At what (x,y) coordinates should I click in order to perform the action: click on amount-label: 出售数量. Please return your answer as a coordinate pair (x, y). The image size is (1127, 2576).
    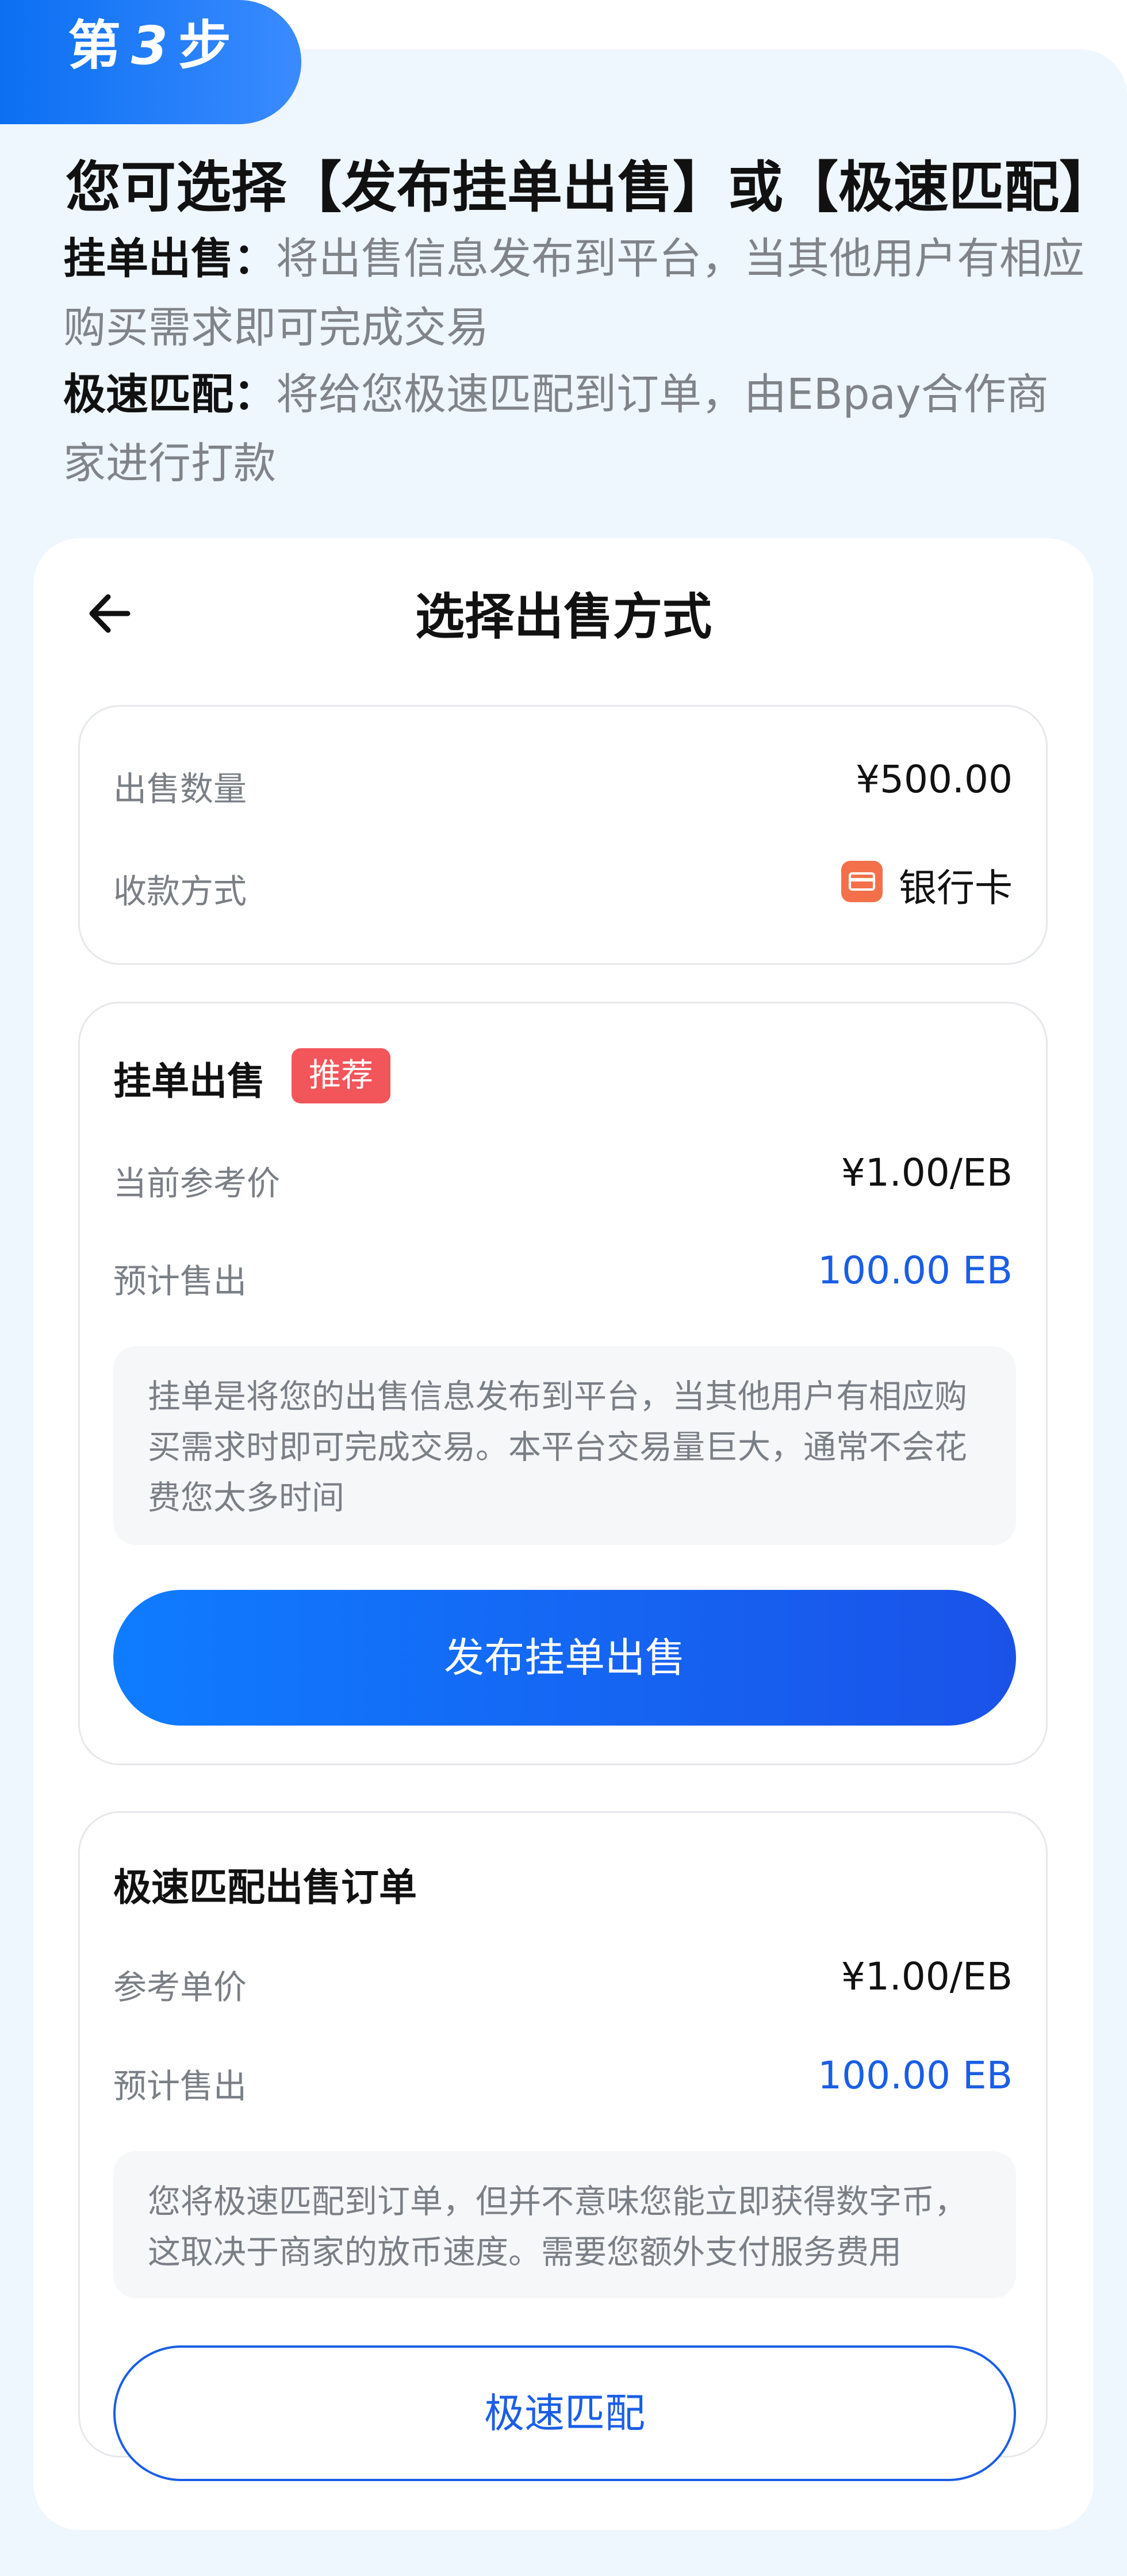
    Looking at the image, I should click on (180, 788).